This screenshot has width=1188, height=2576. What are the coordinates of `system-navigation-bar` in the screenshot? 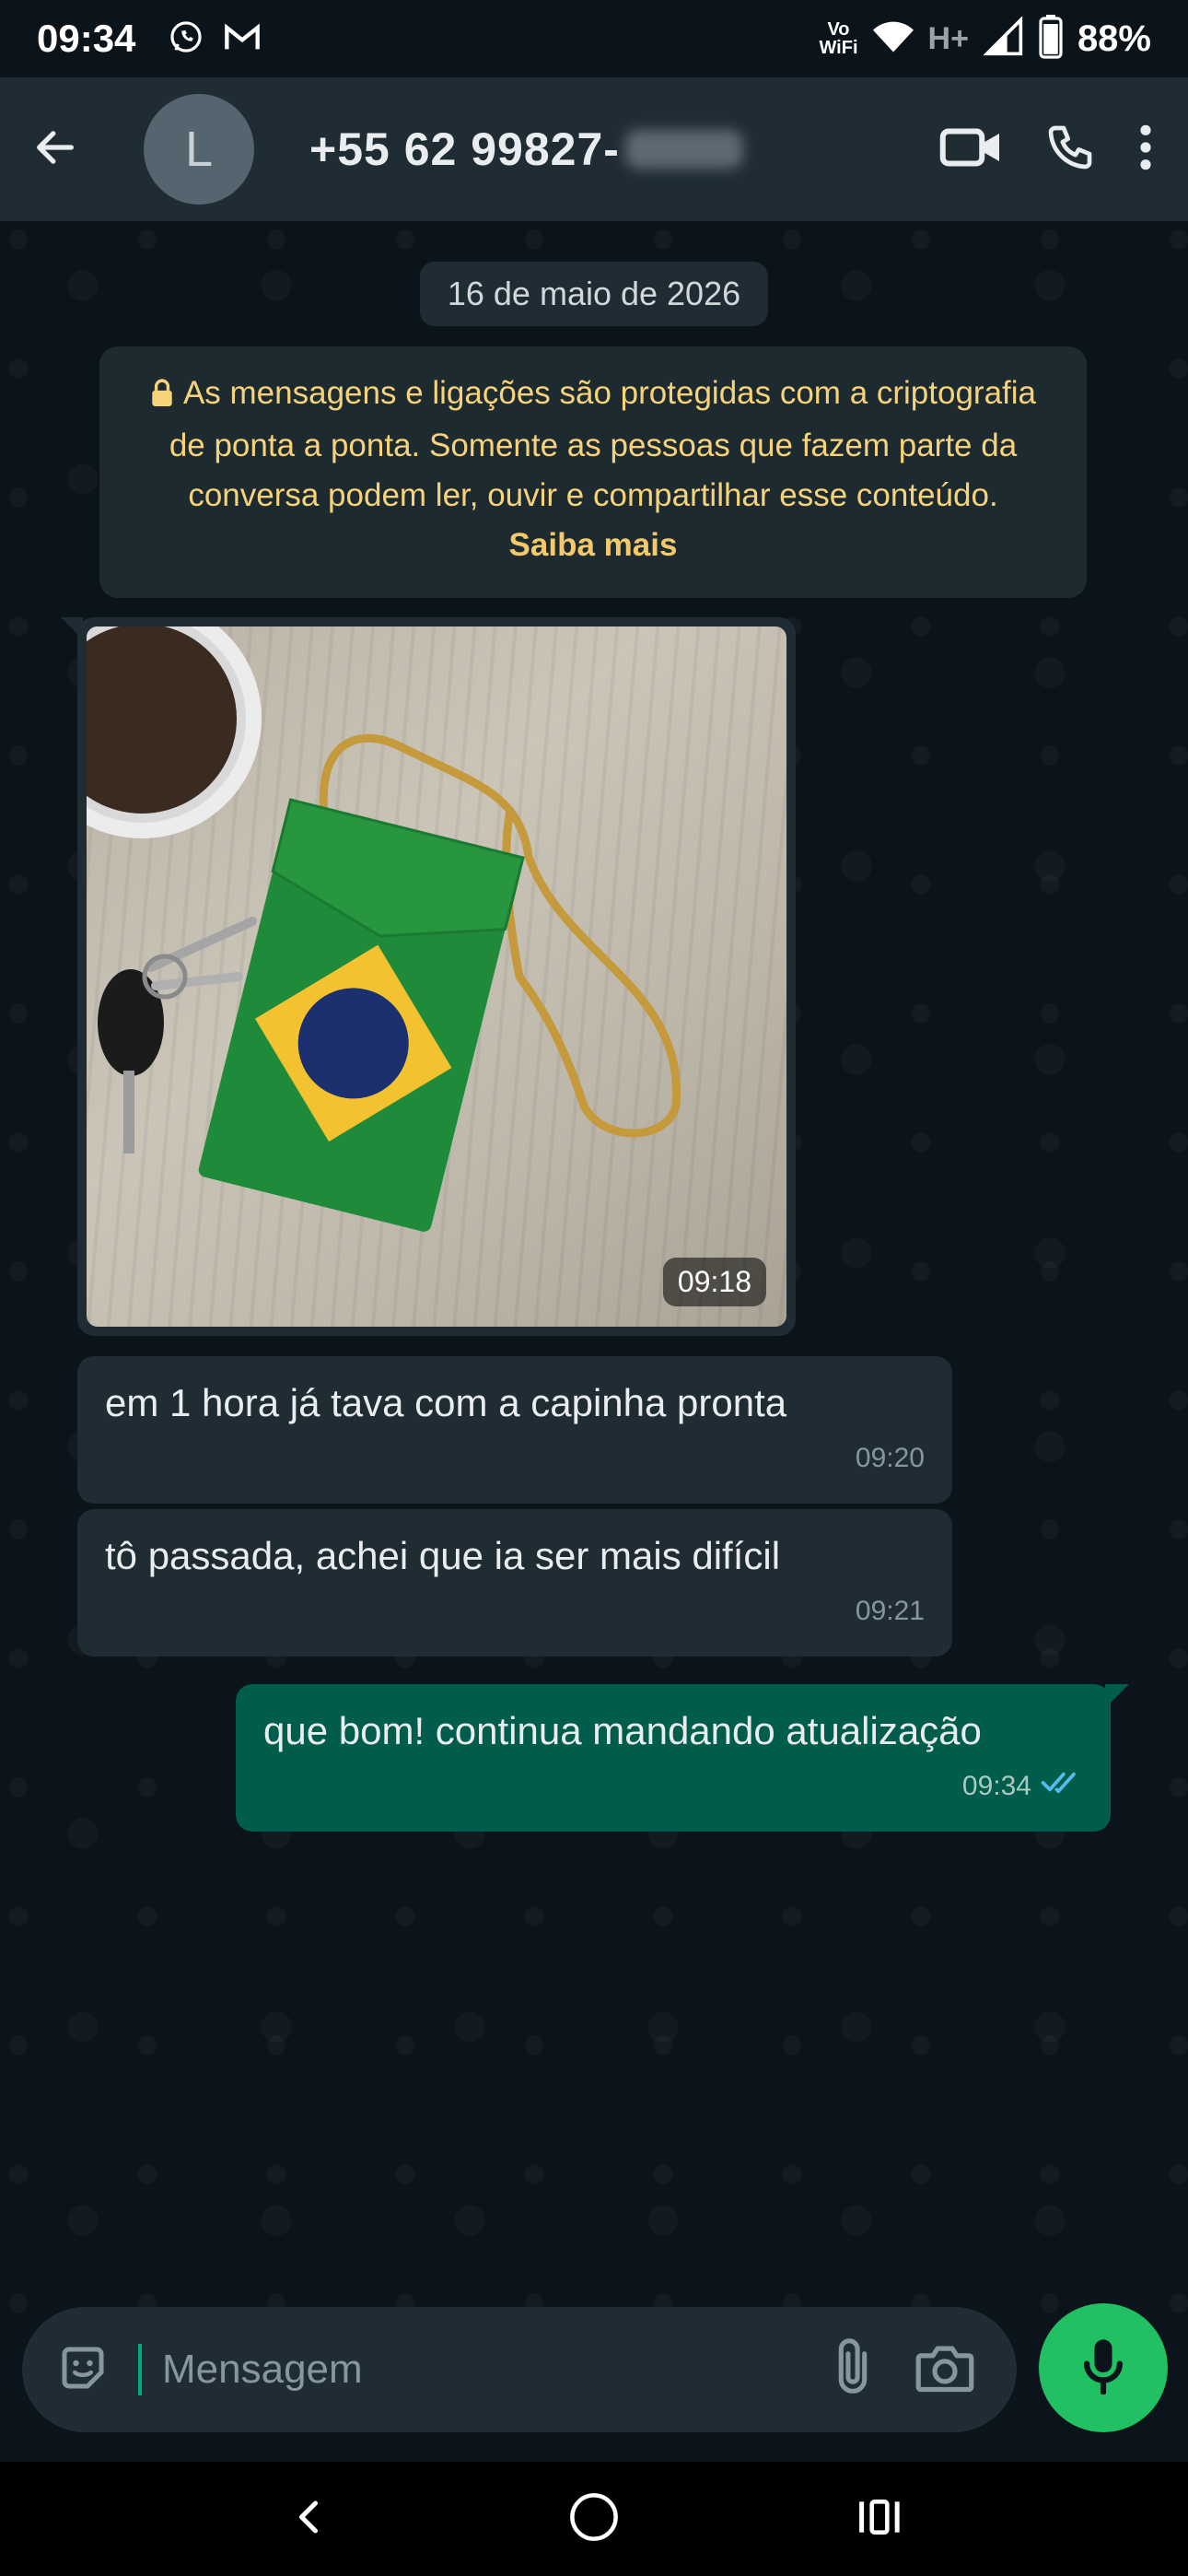 It's located at (594, 2519).